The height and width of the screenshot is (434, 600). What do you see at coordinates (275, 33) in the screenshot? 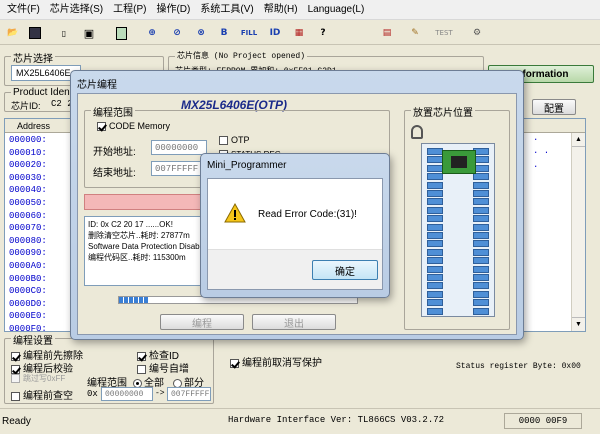
I see `read-id-icon: ID` at bounding box center [275, 33].